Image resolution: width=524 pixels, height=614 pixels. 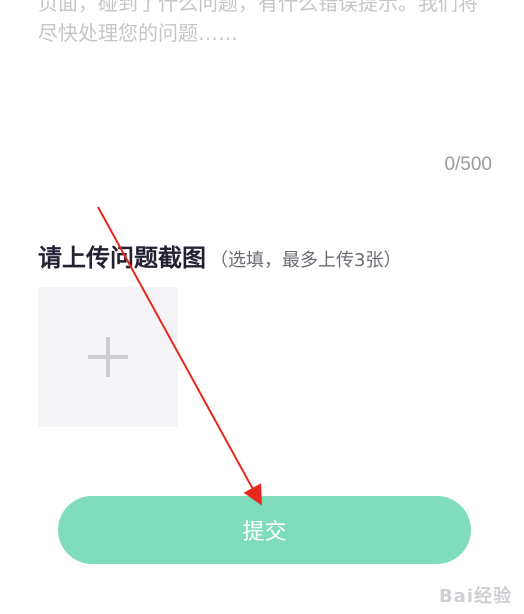 I want to click on baidu-watermark-logo: Bai经验, so click(x=475, y=596).